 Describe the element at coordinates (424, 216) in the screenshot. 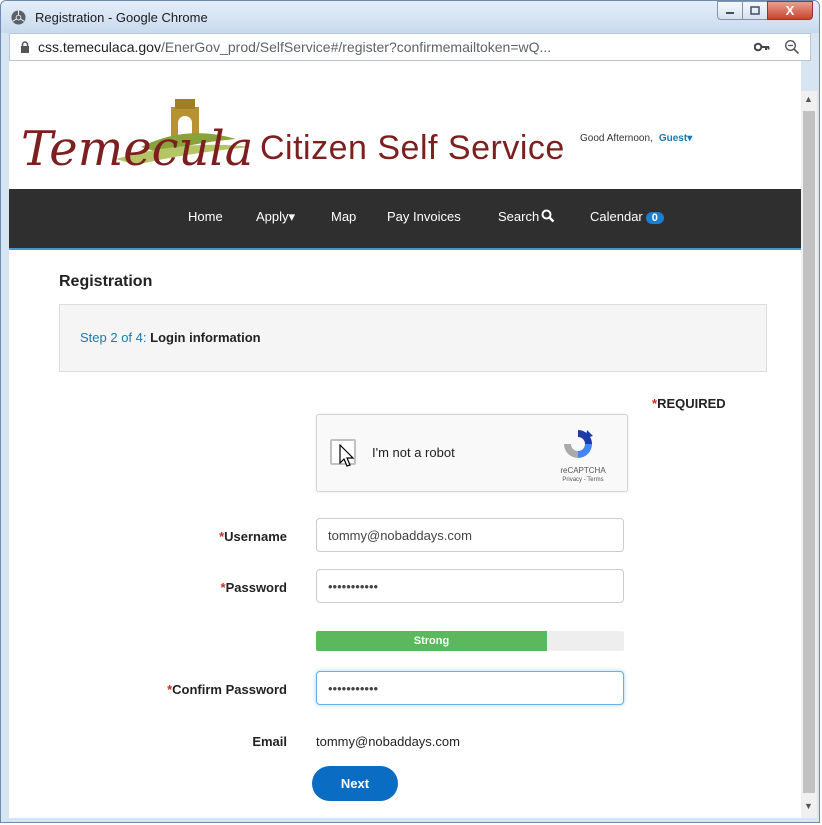

I see `nav-pay-invoices: Pay Invoices` at that location.